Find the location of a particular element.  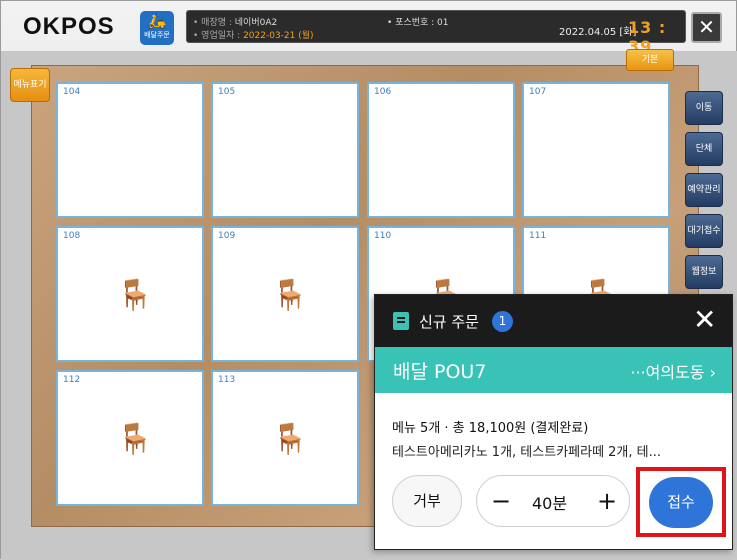

basic-layout-button: 기본 is located at coordinates (650, 60).